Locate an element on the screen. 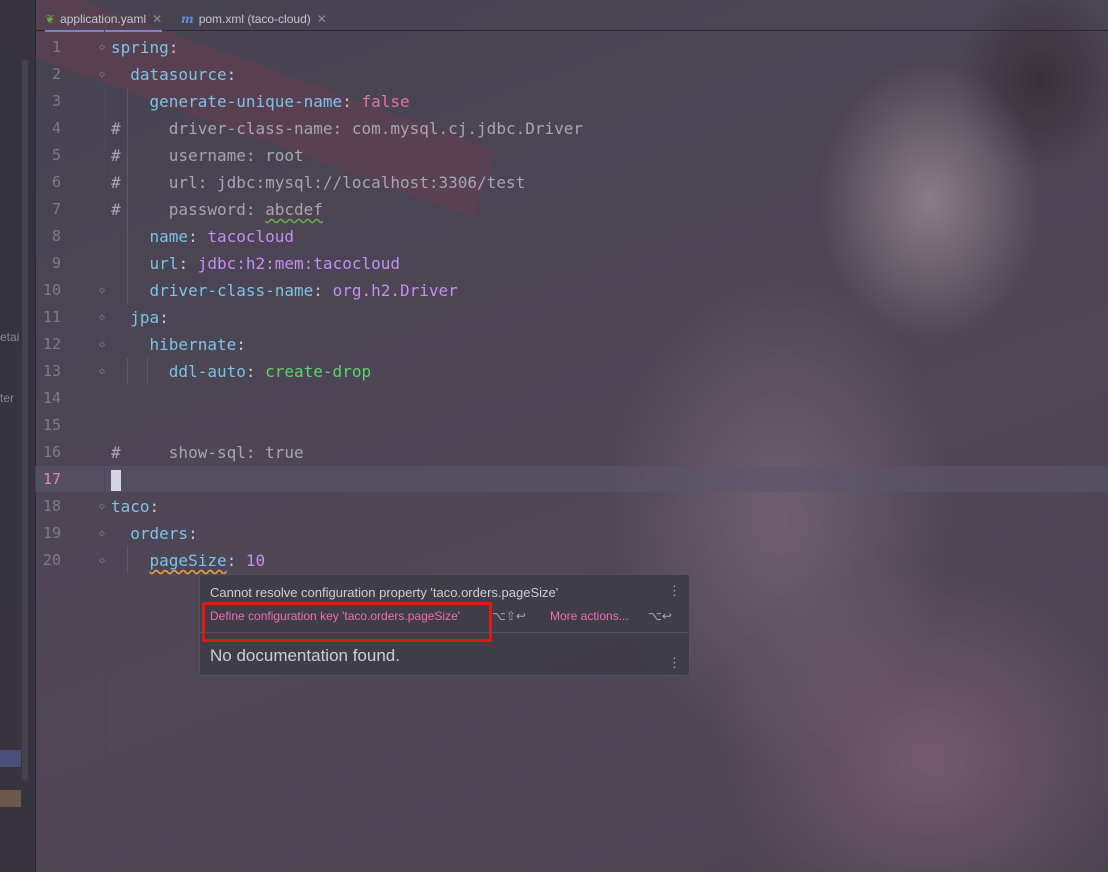  popup-divider is located at coordinates (444, 632).